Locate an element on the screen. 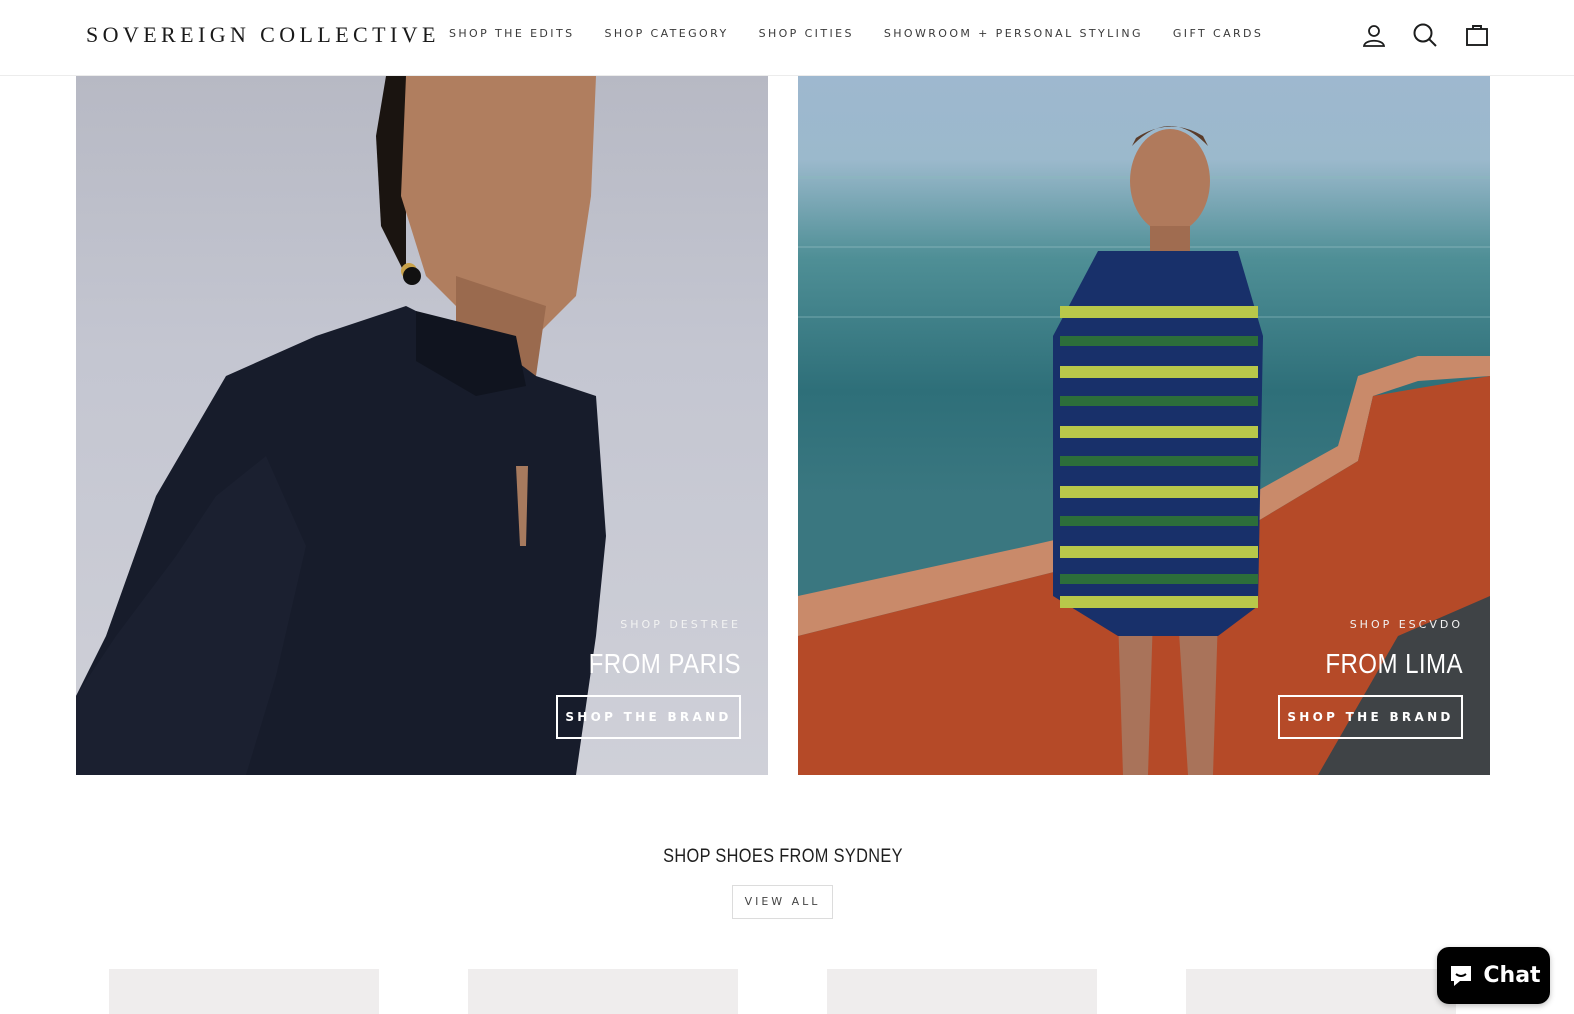 The image size is (1574, 1014). nav-shop-cities: SHOP CITIES is located at coordinates (806, 33).